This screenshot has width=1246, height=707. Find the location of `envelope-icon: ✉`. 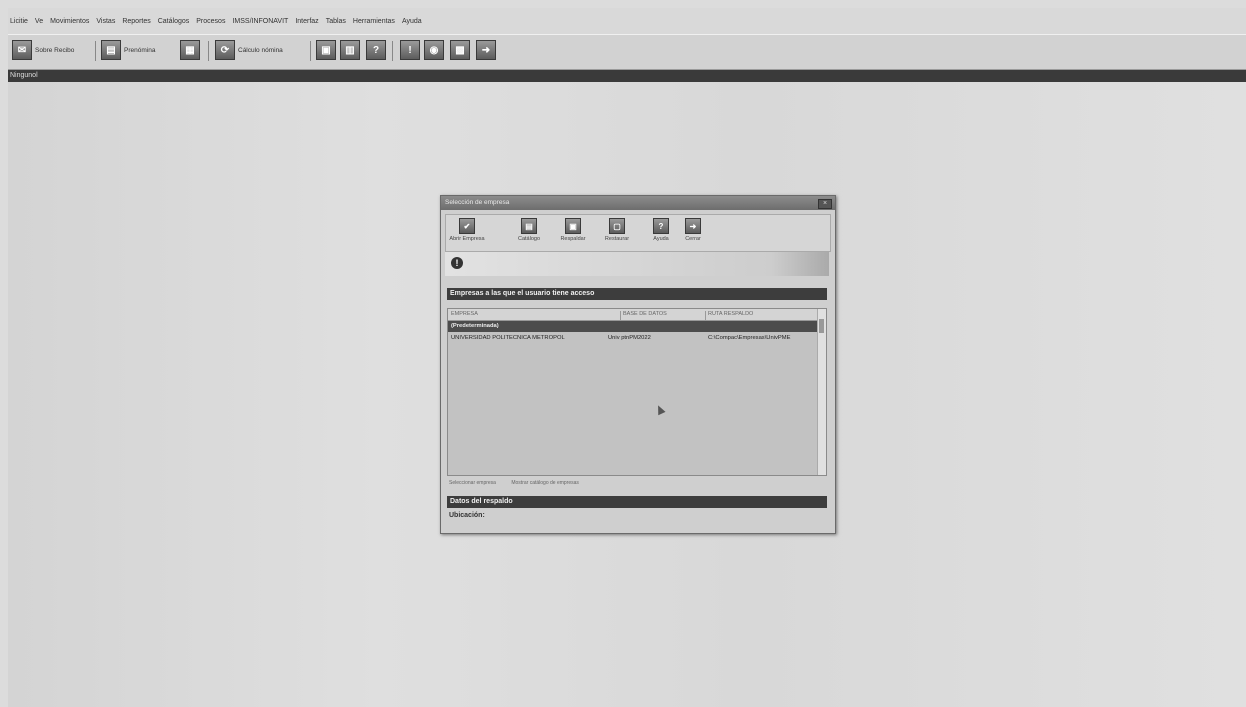

envelope-icon: ✉ is located at coordinates (22, 50).